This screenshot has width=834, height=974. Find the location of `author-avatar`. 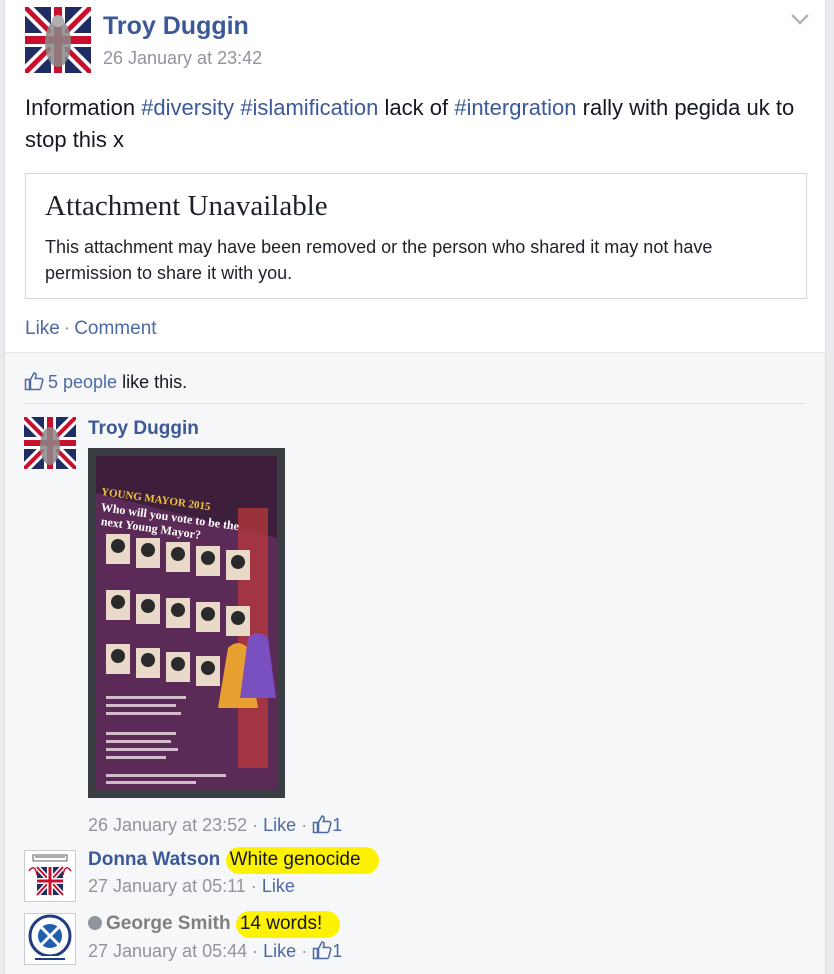

author-avatar is located at coordinates (58, 40).